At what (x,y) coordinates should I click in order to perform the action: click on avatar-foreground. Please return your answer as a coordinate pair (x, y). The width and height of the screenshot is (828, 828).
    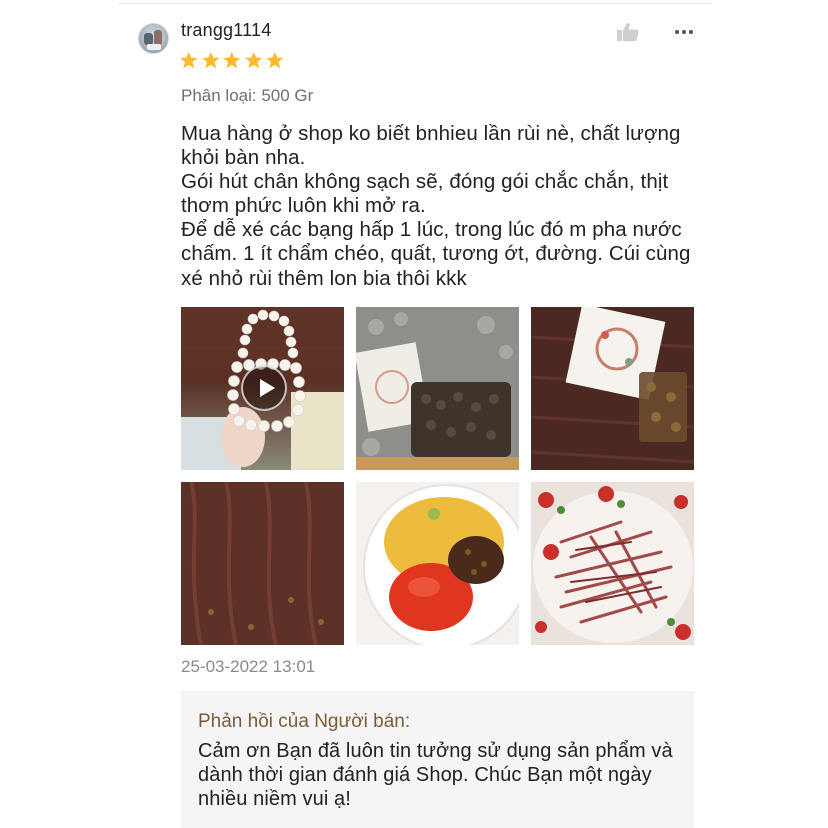
    Looking at the image, I should click on (154, 47).